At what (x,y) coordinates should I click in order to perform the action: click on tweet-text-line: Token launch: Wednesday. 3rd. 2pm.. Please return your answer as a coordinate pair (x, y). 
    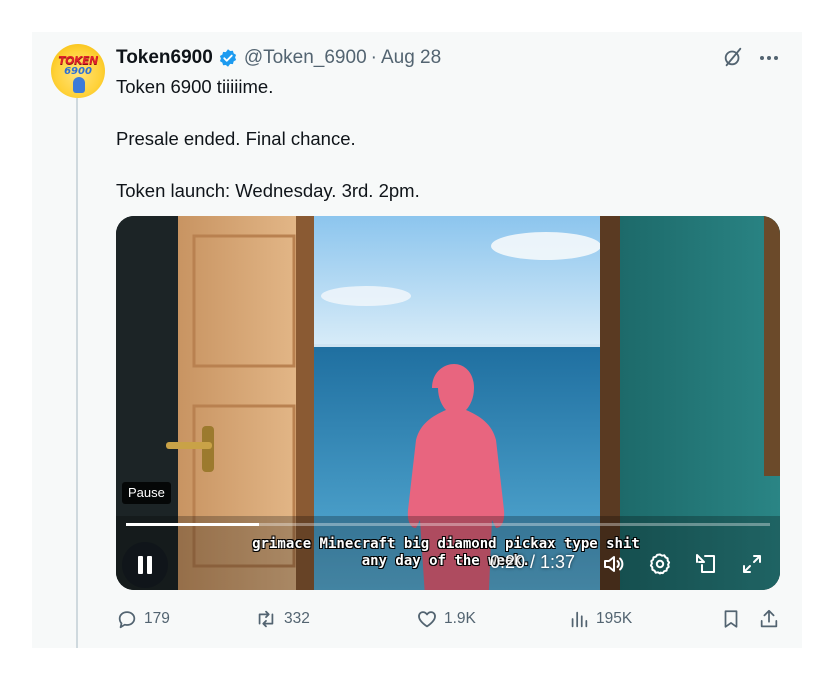
    Looking at the image, I should click on (268, 190).